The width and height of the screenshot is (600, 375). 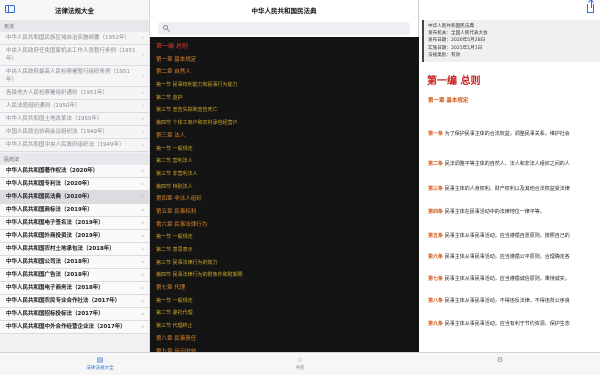 I want to click on law-list-item: 中华人民共和国农村土地承包法（2018年） ›, so click(x=74, y=249).